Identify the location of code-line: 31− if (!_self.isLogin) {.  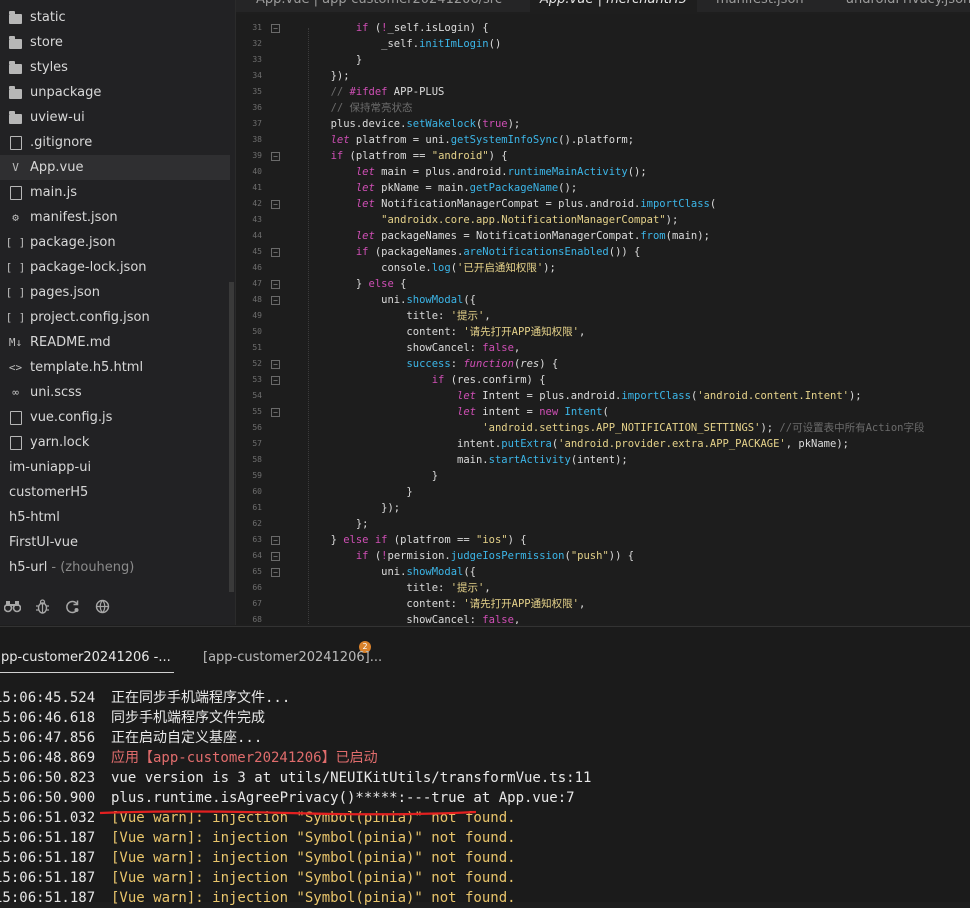
(603, 28).